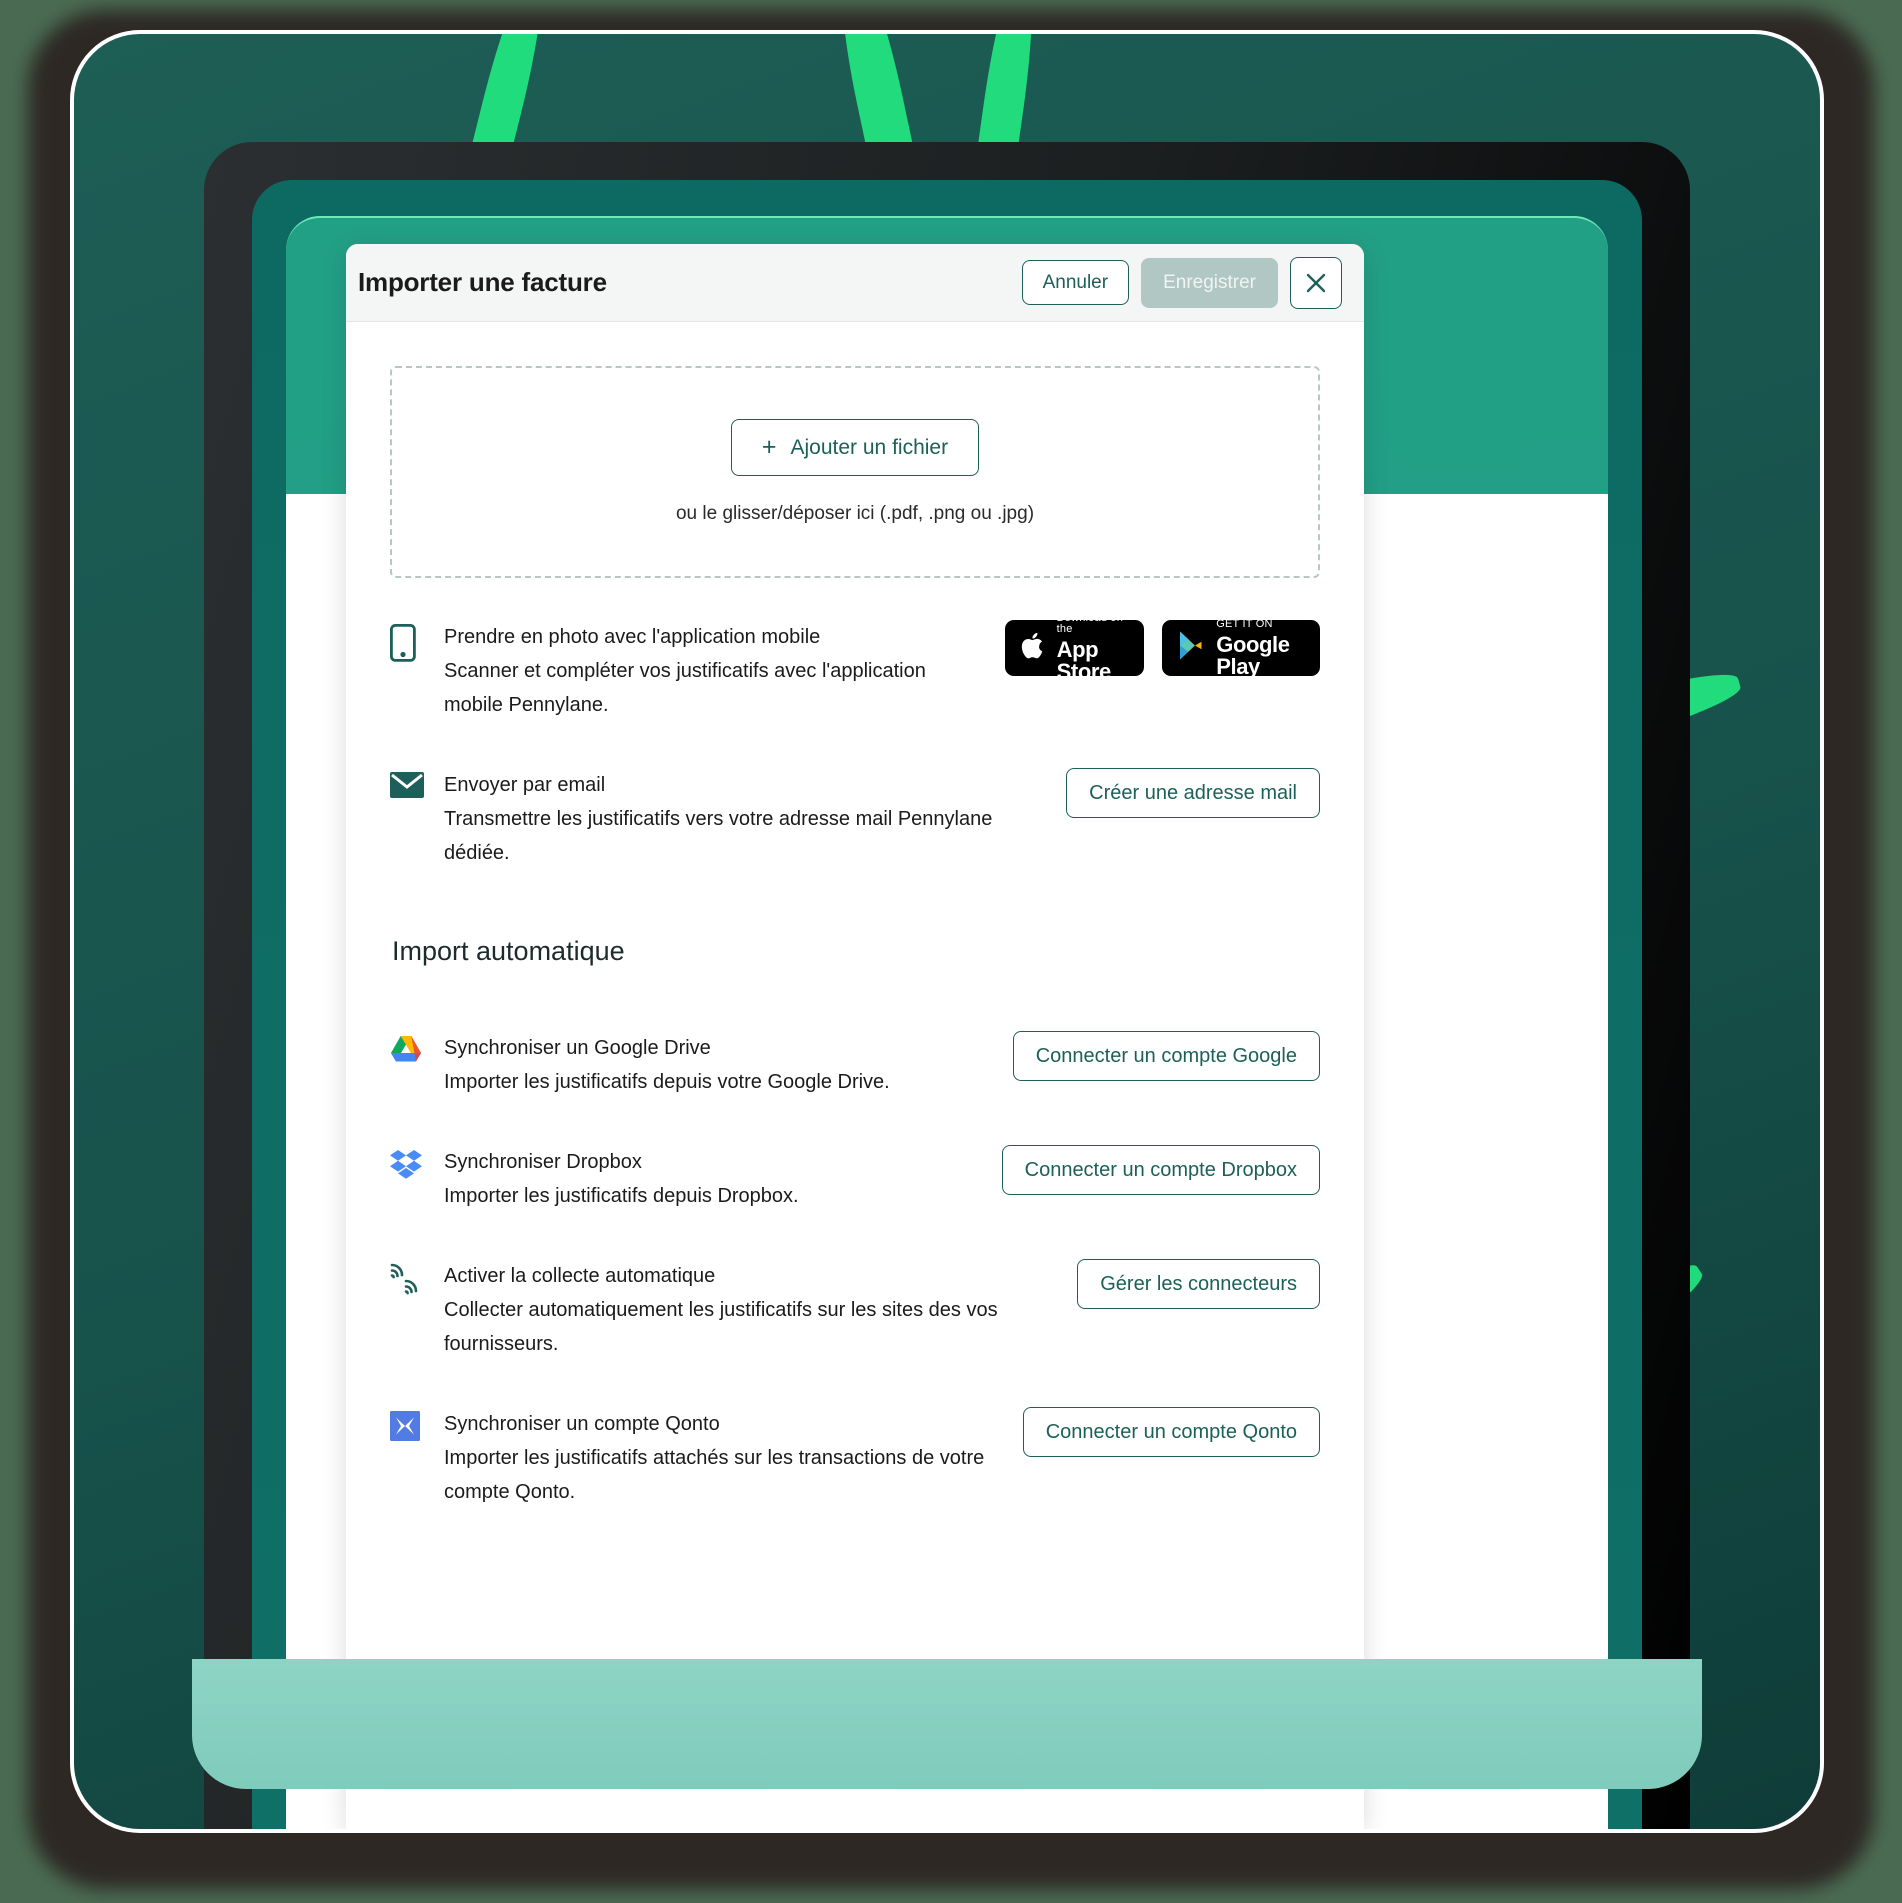  I want to click on page-title: Importer une facture, so click(482, 282).